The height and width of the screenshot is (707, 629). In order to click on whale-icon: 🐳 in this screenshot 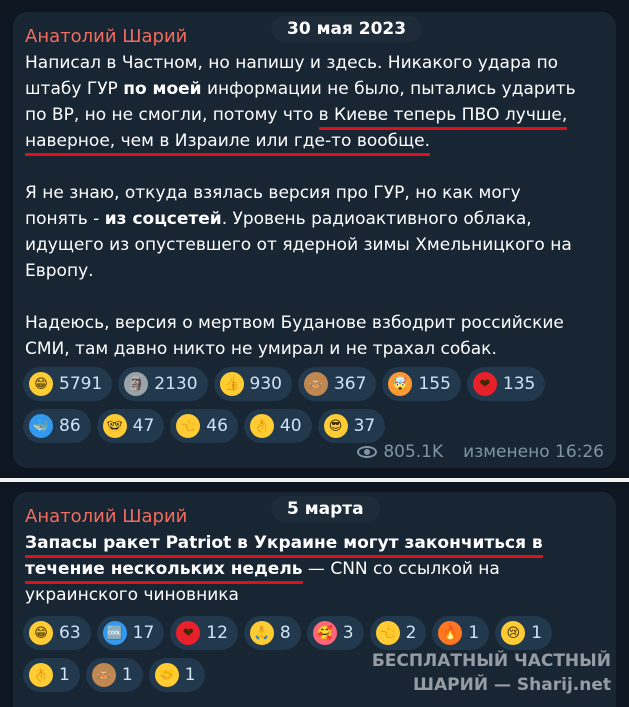, I will do `click(41, 426)`.